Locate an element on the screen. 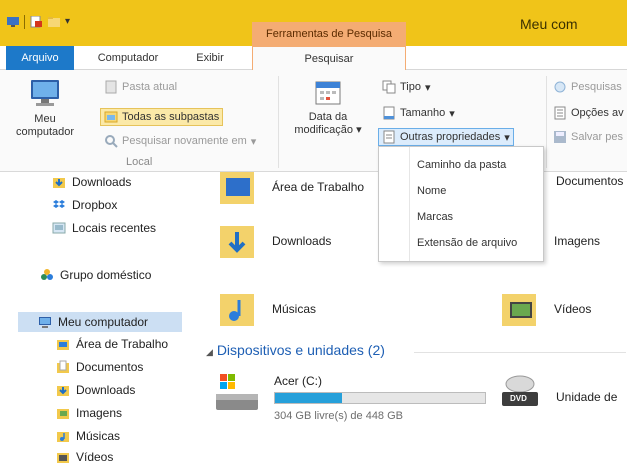 This screenshot has height=467, width=627. devices-section-header: ◢ Dispositivos e unidades (2) is located at coordinates (295, 350).